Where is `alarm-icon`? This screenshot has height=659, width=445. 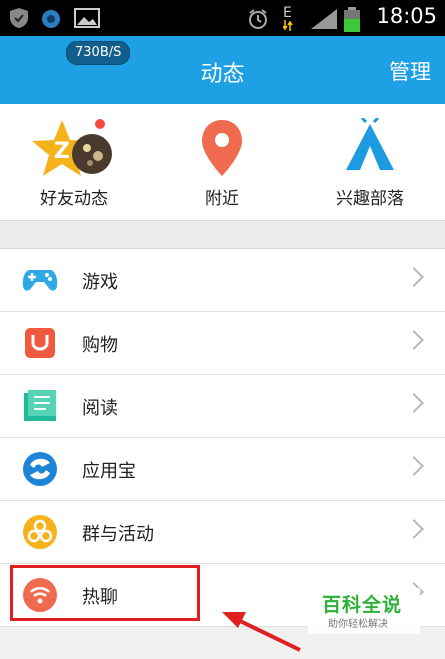
alarm-icon is located at coordinates (258, 19).